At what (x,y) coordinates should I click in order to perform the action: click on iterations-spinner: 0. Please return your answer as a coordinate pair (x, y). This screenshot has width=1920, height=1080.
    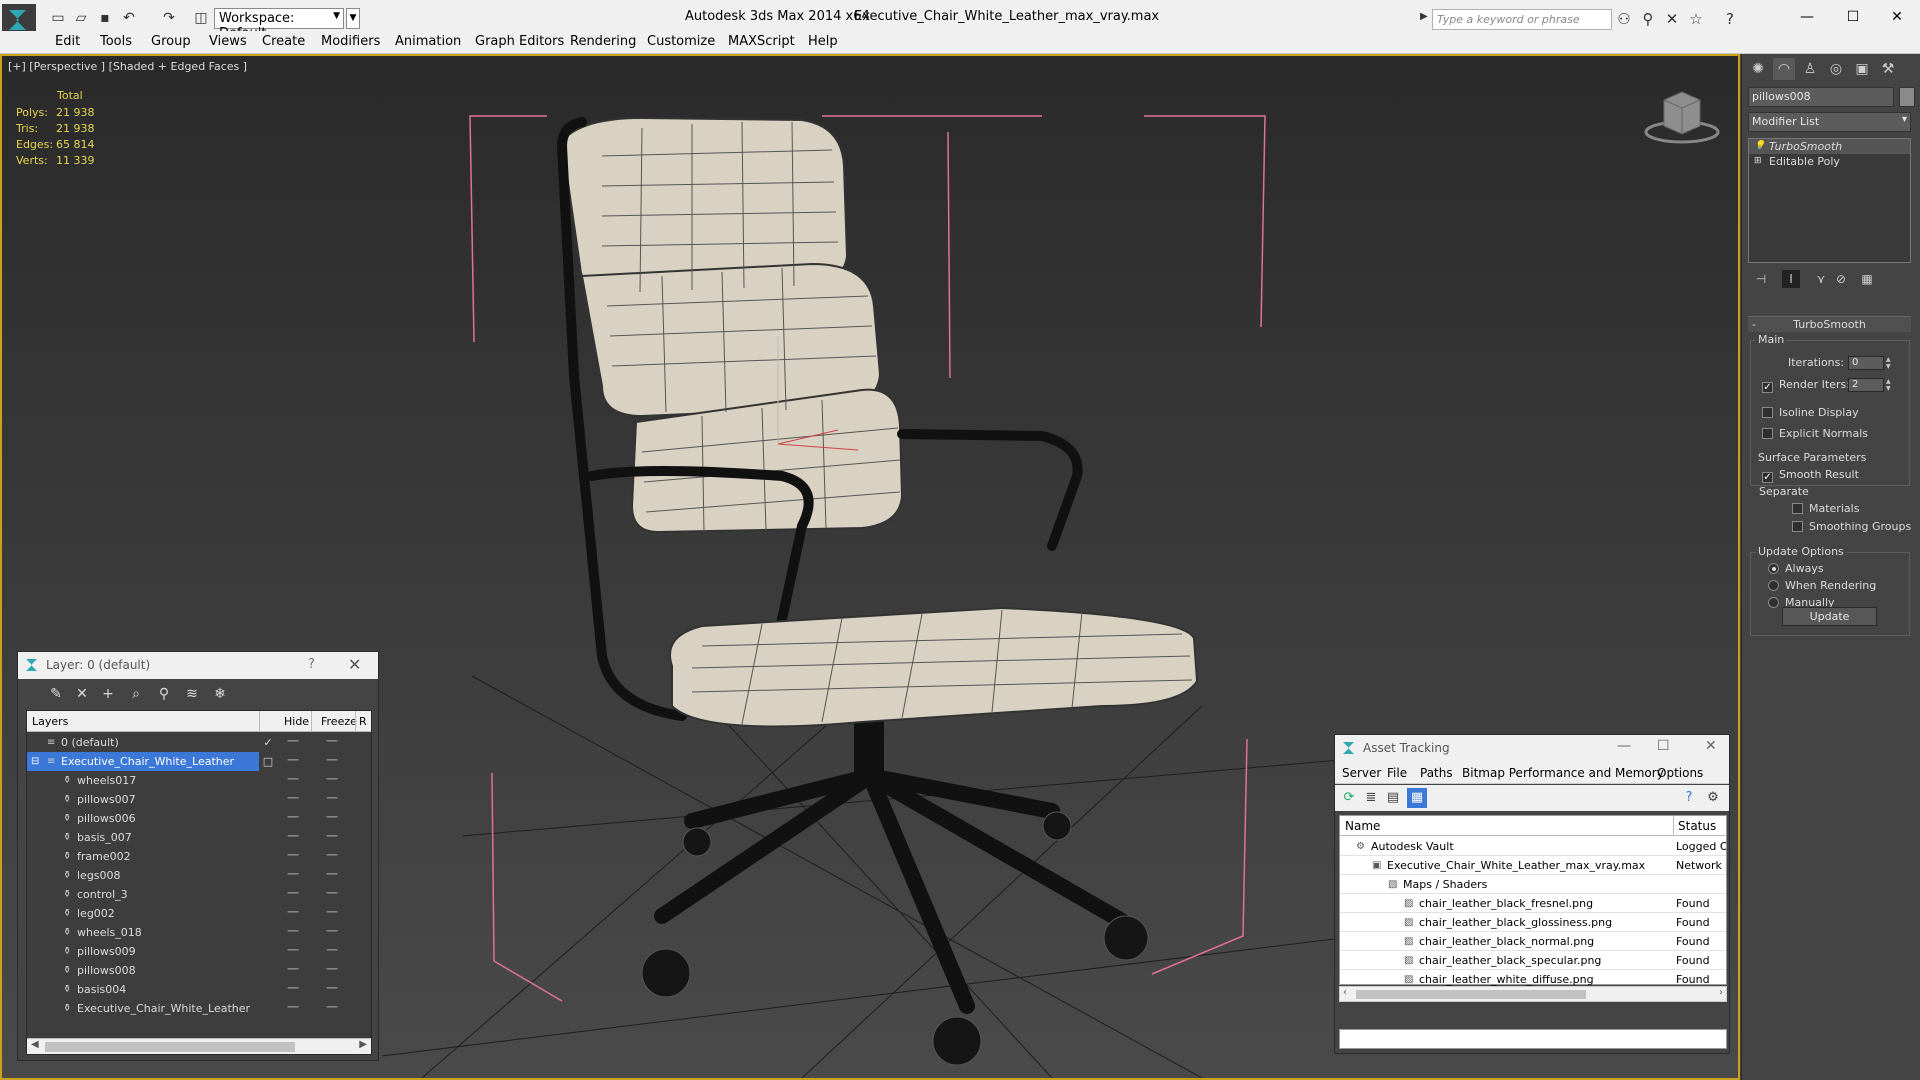
    Looking at the image, I should click on (1866, 363).